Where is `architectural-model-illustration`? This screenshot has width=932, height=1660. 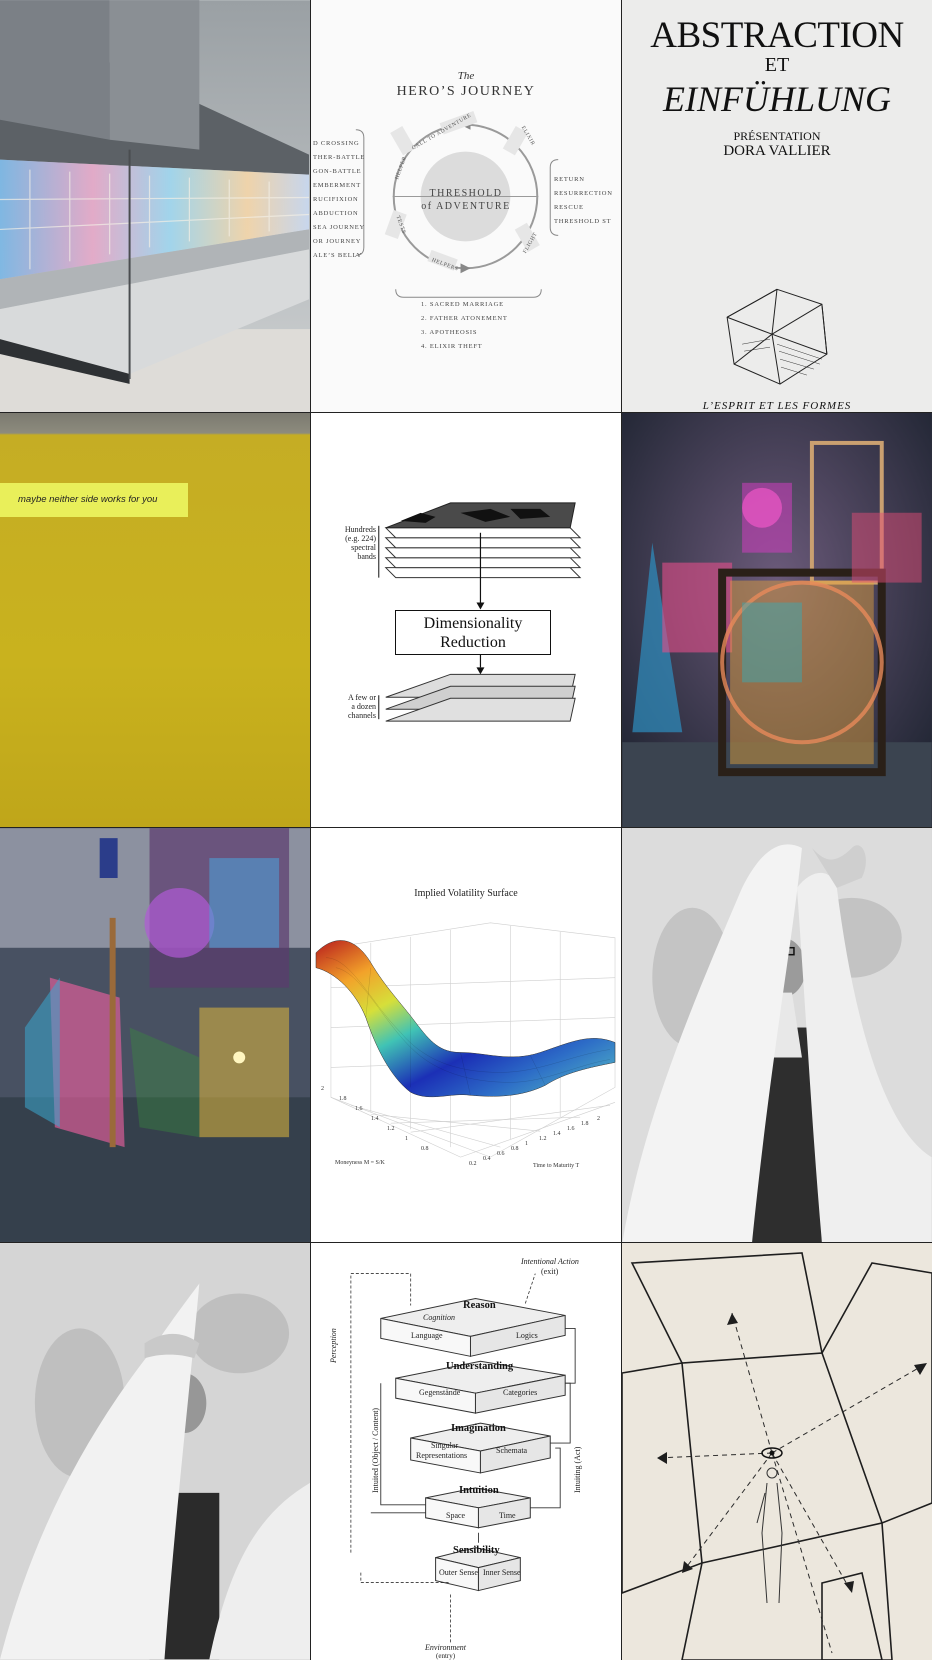 architectural-model-illustration is located at coordinates (155, 206).